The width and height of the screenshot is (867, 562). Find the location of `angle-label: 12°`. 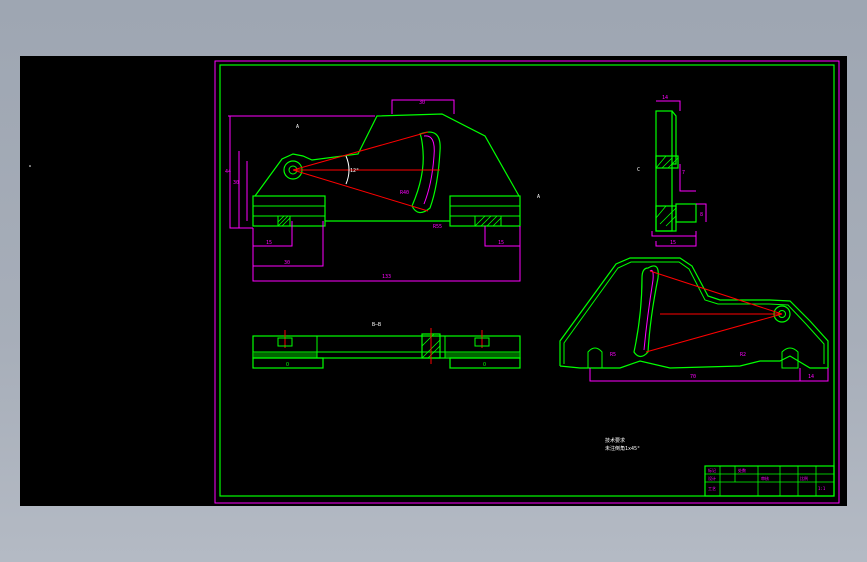

angle-label: 12° is located at coordinates (354, 171).